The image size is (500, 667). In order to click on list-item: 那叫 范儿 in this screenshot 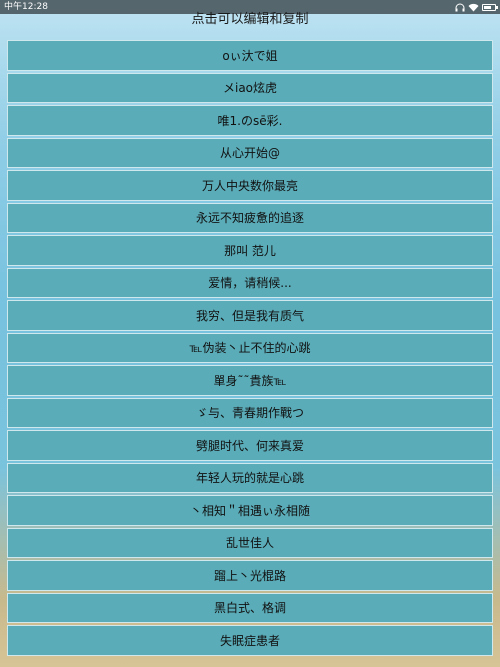, I will do `click(250, 250)`.